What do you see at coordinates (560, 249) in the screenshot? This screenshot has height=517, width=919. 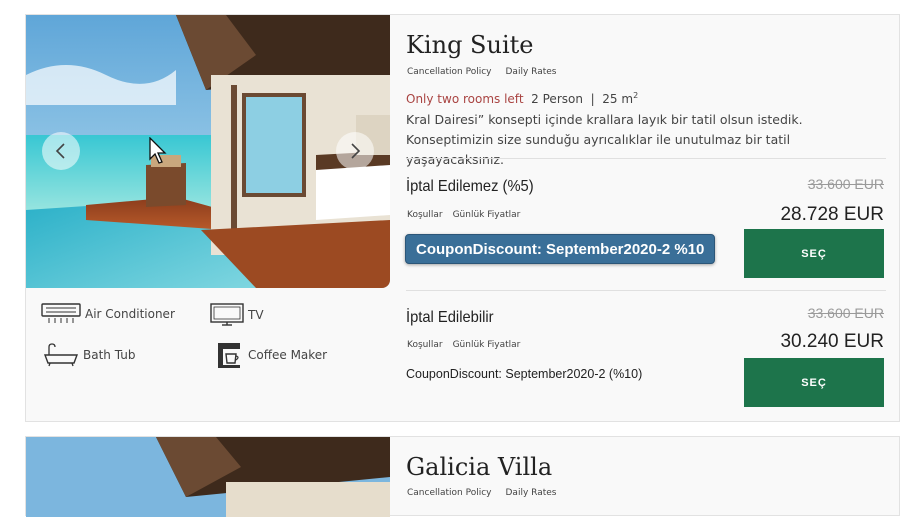 I see `coupon-discount-badge: CouponDiscount: September2020-2 %10` at bounding box center [560, 249].